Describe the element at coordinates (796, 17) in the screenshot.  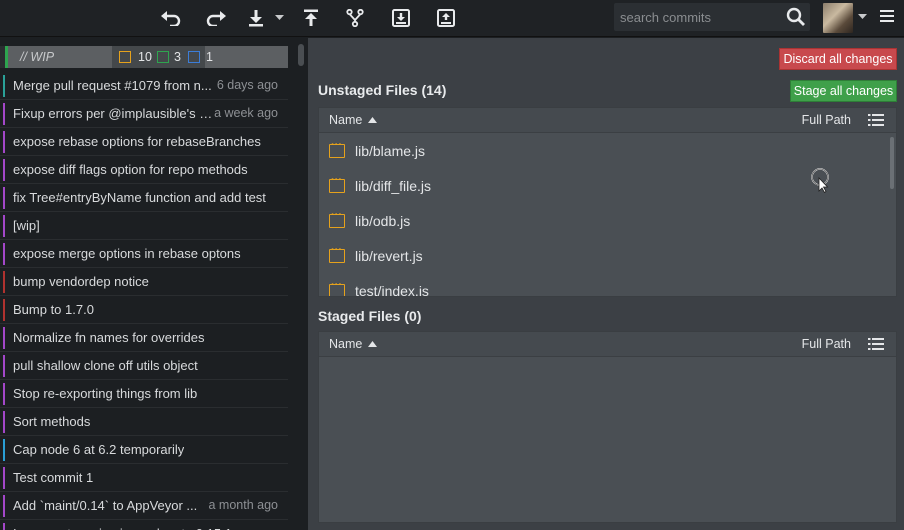
I see `search-icon` at that location.